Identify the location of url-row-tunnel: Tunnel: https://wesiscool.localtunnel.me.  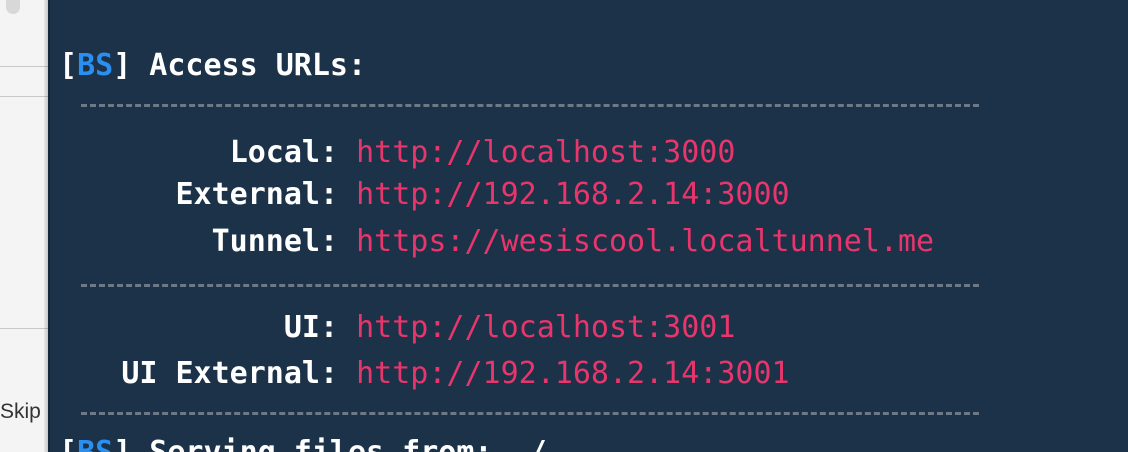
(492, 242).